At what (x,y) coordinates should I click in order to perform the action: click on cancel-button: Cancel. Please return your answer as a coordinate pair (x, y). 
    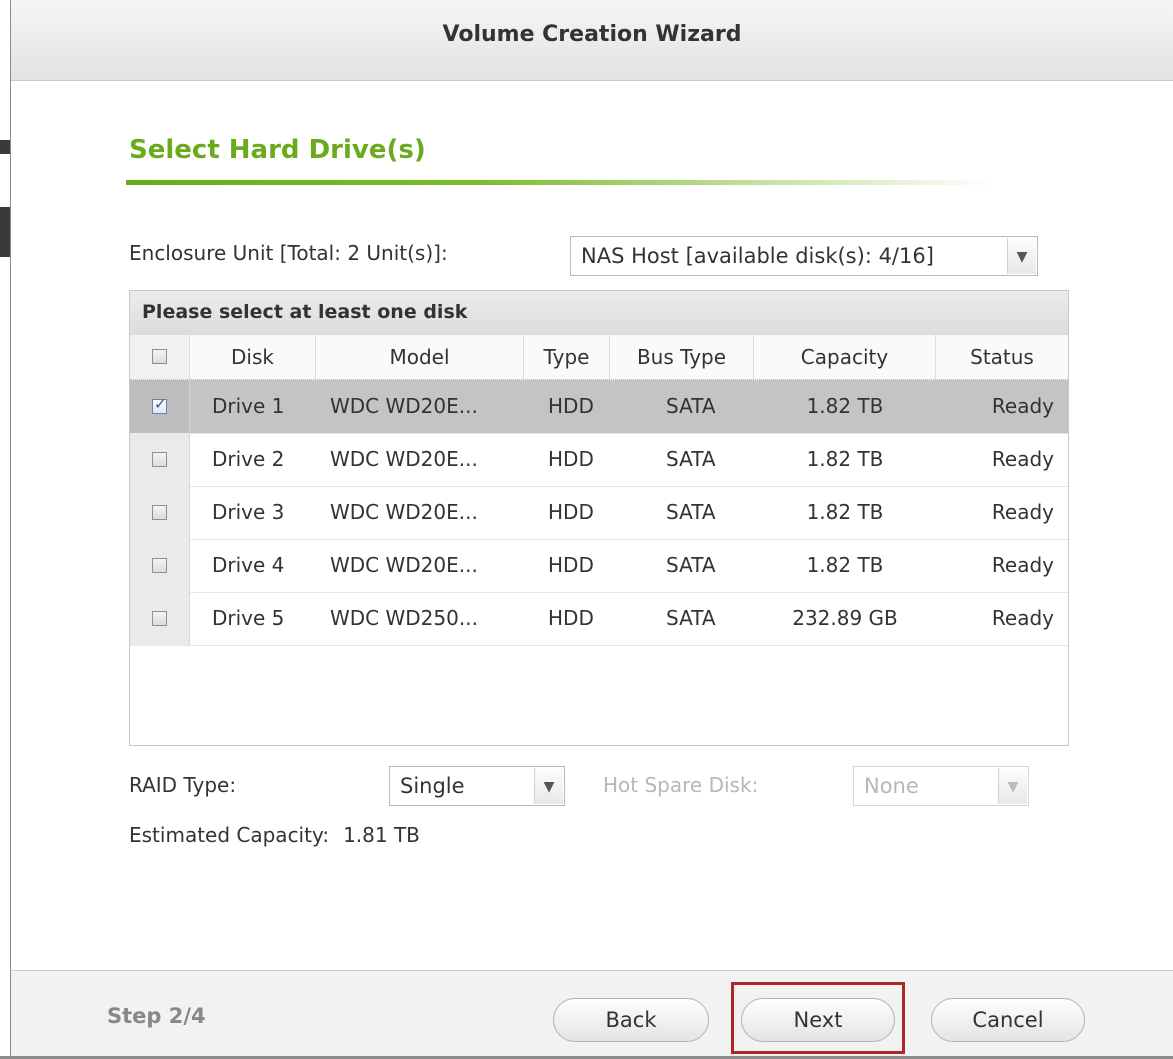
    Looking at the image, I should click on (1008, 1020).